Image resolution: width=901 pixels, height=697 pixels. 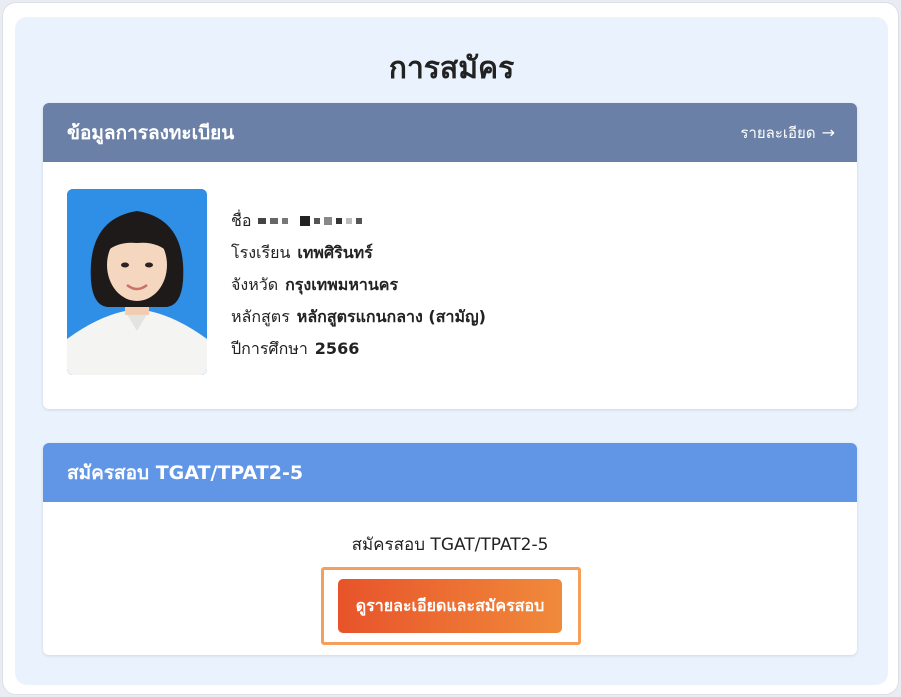 I want to click on detail-link: รายละเอียด →, so click(x=787, y=133).